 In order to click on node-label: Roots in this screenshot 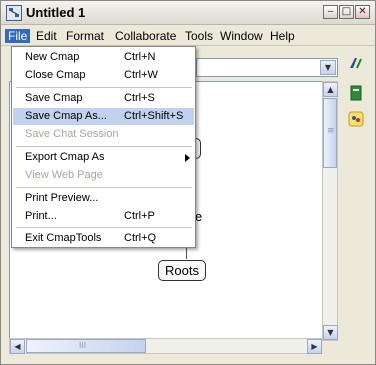, I will do `click(182, 270)`.